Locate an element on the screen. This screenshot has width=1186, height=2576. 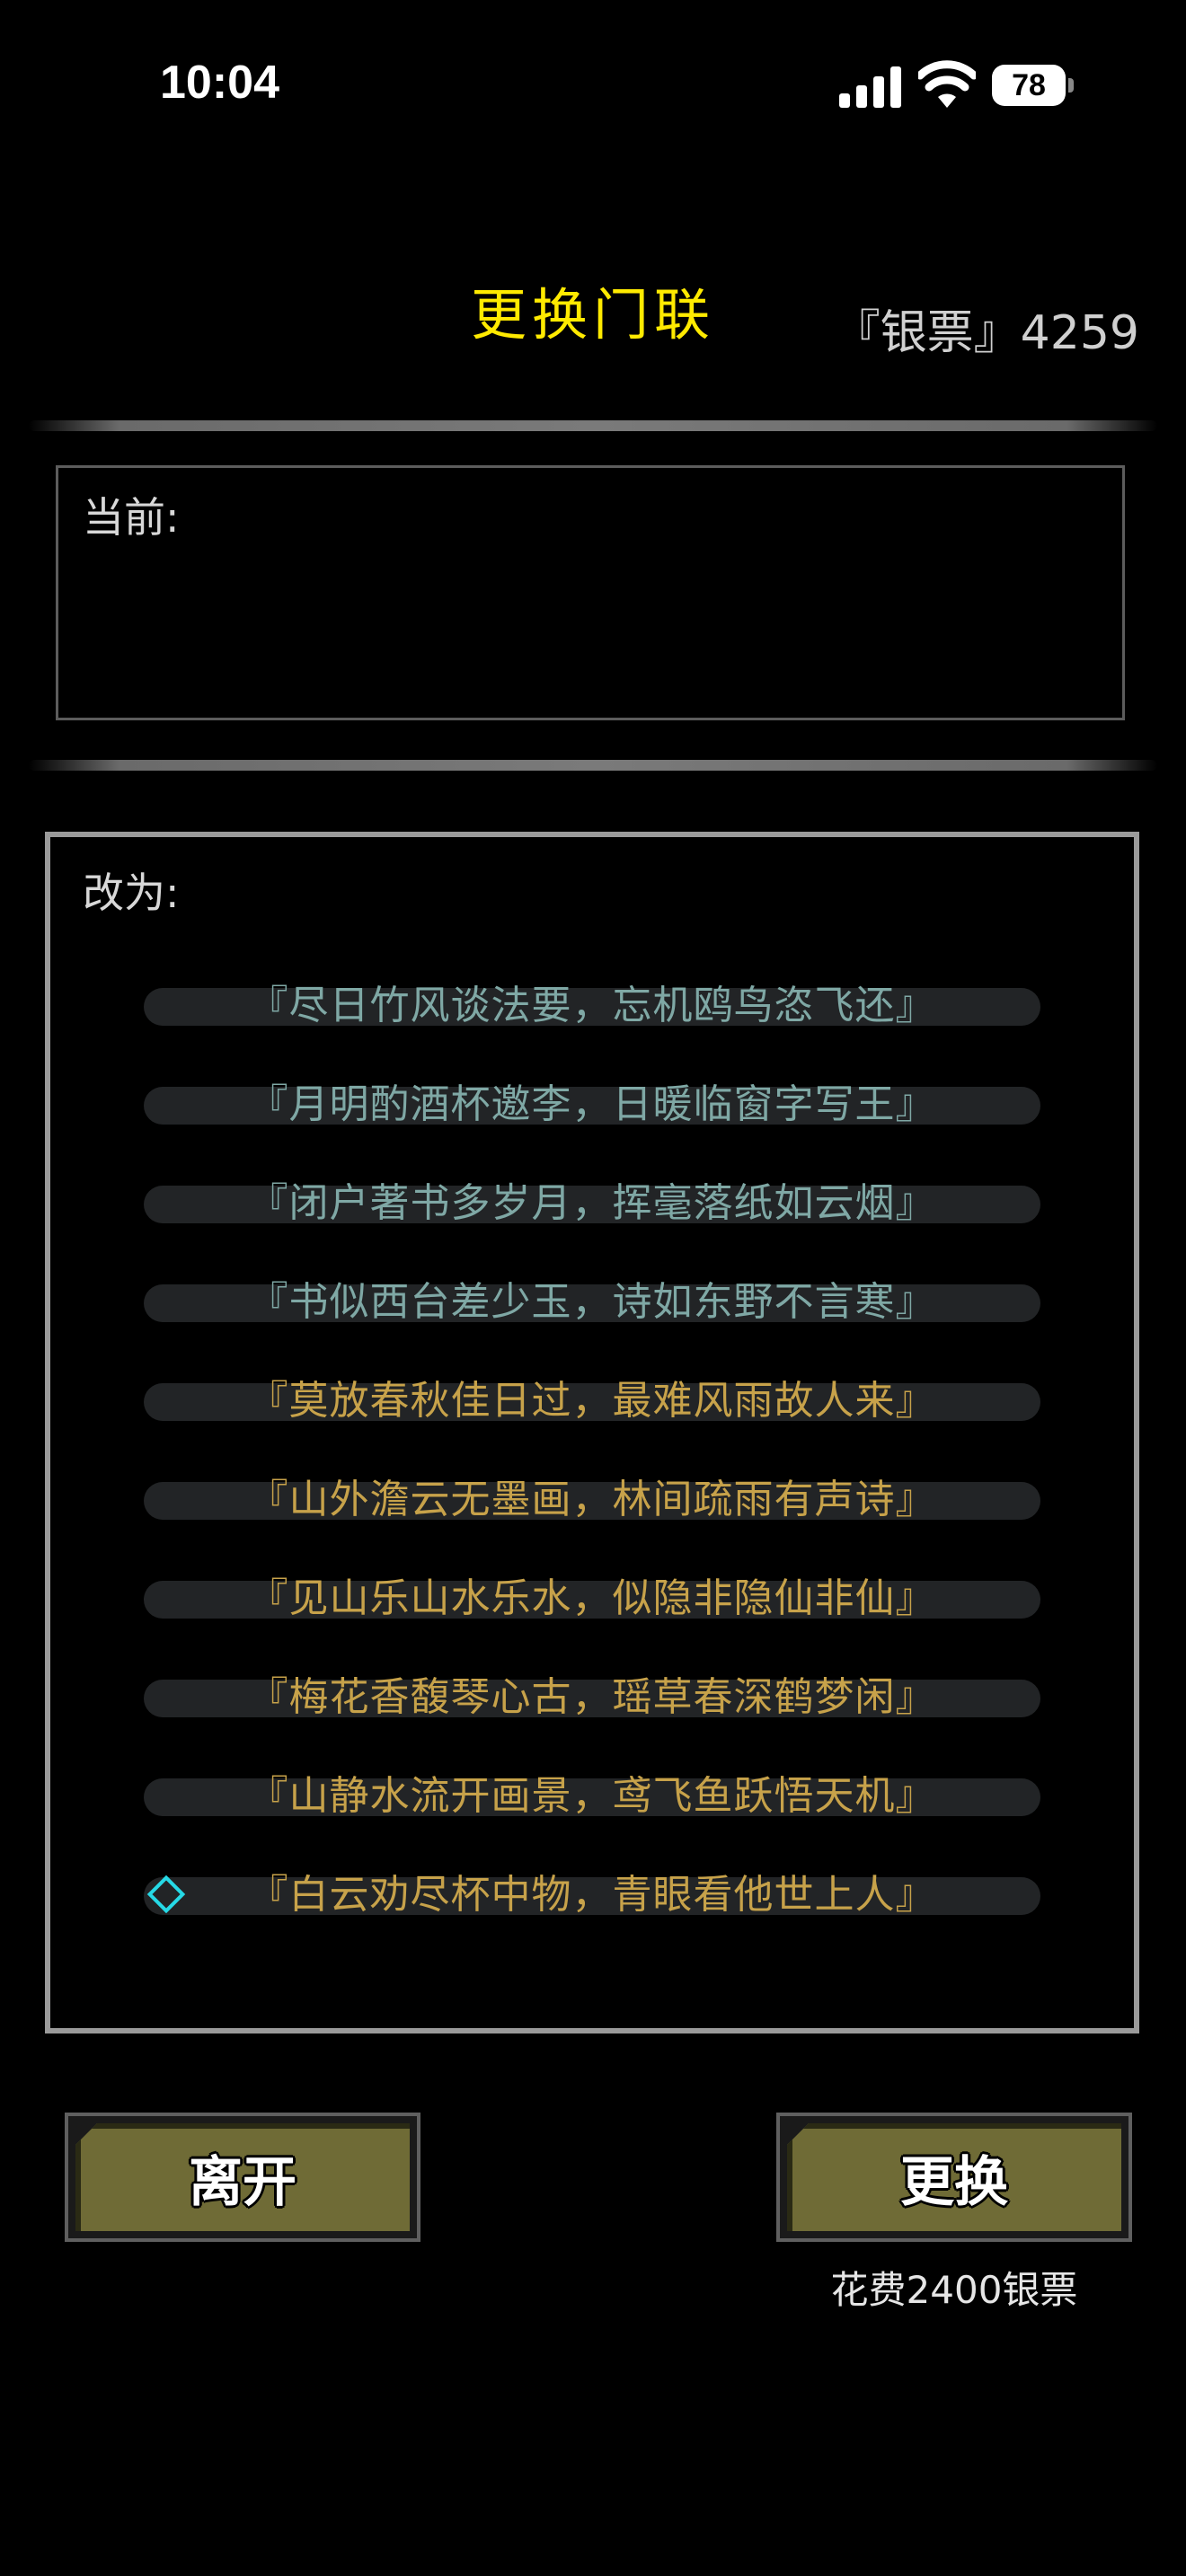
couplet-option: 『莫放春秋佳日过，最难风雨故人来』 is located at coordinates (592, 1401).